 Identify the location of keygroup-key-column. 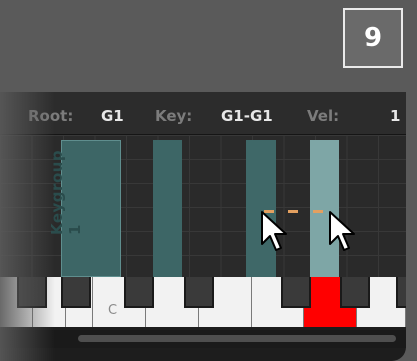
(167, 208).